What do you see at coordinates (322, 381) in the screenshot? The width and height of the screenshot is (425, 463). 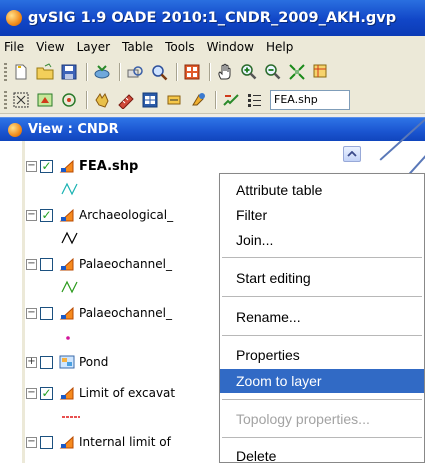 I see `menu-item-zoom-to-layer: Zoom to layer` at bounding box center [322, 381].